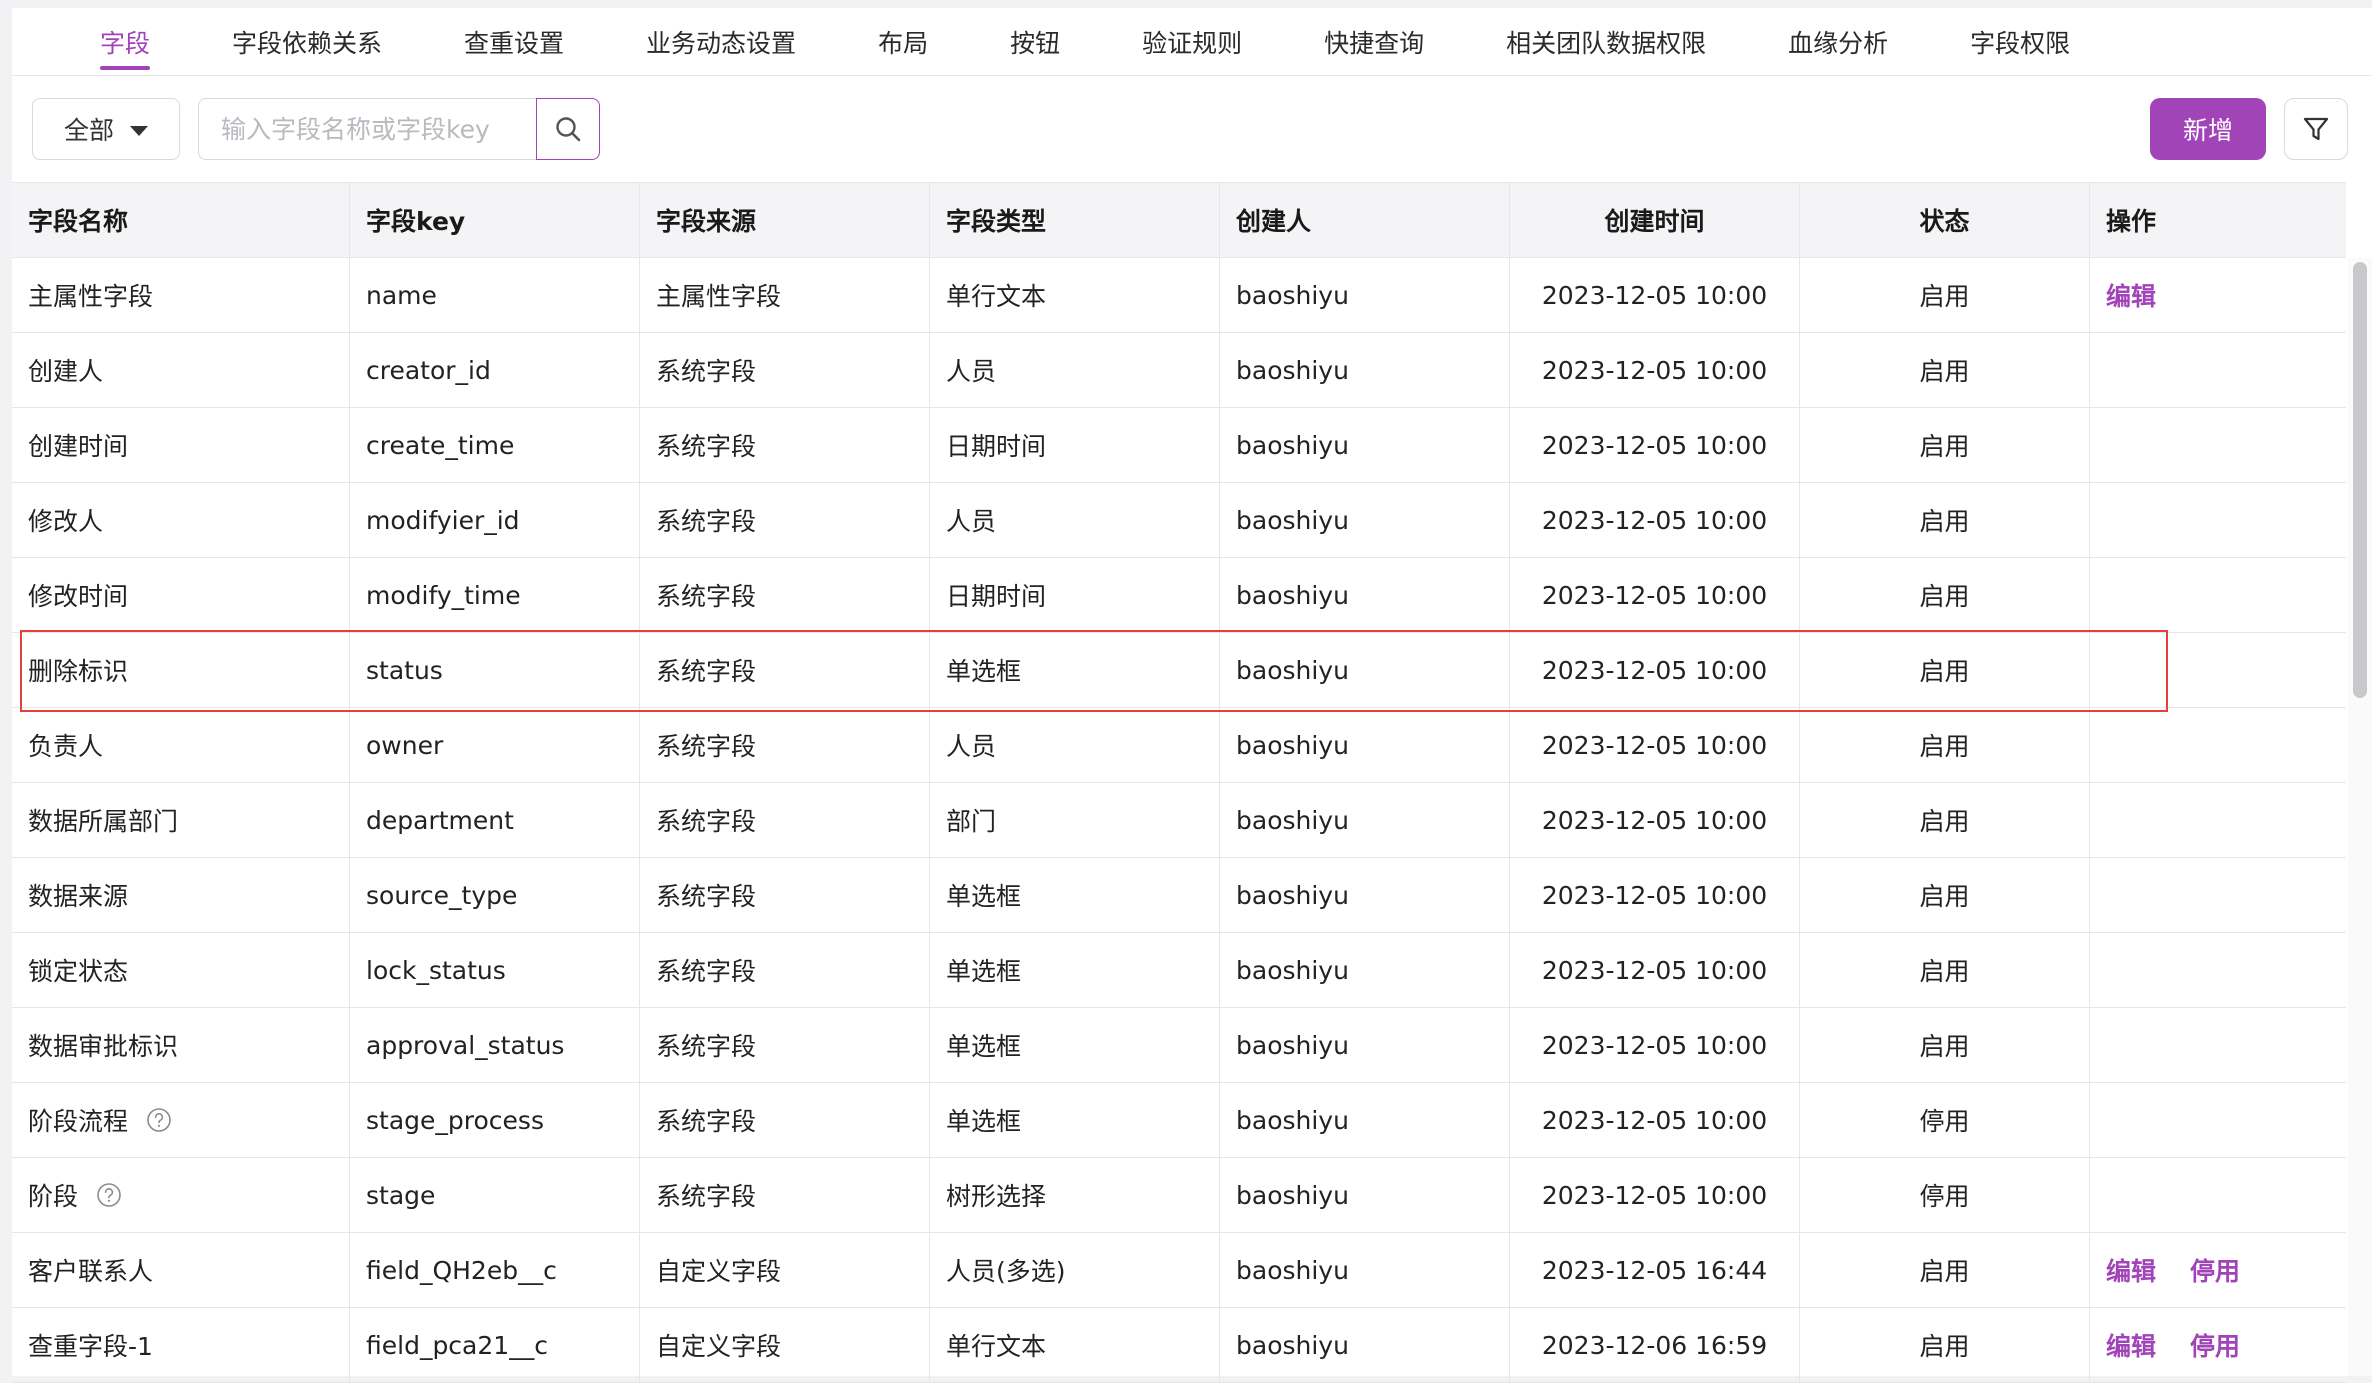  What do you see at coordinates (971, 746) in the screenshot?
I see `field-type-text: 人员` at bounding box center [971, 746].